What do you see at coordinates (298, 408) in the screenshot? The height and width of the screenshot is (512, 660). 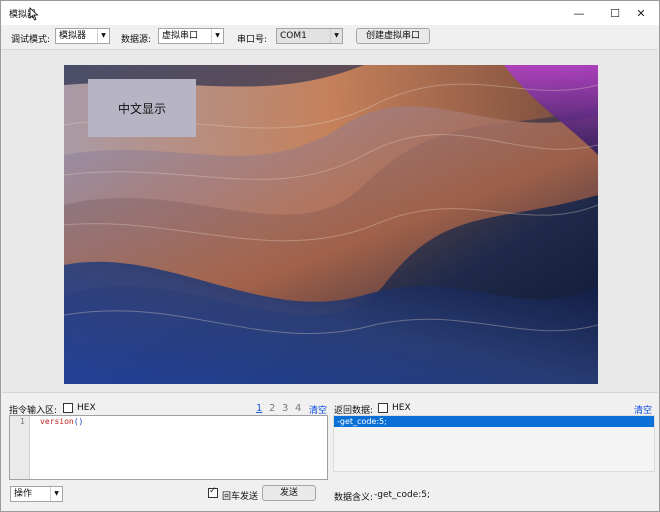 I see `page-tab-4: 4` at bounding box center [298, 408].